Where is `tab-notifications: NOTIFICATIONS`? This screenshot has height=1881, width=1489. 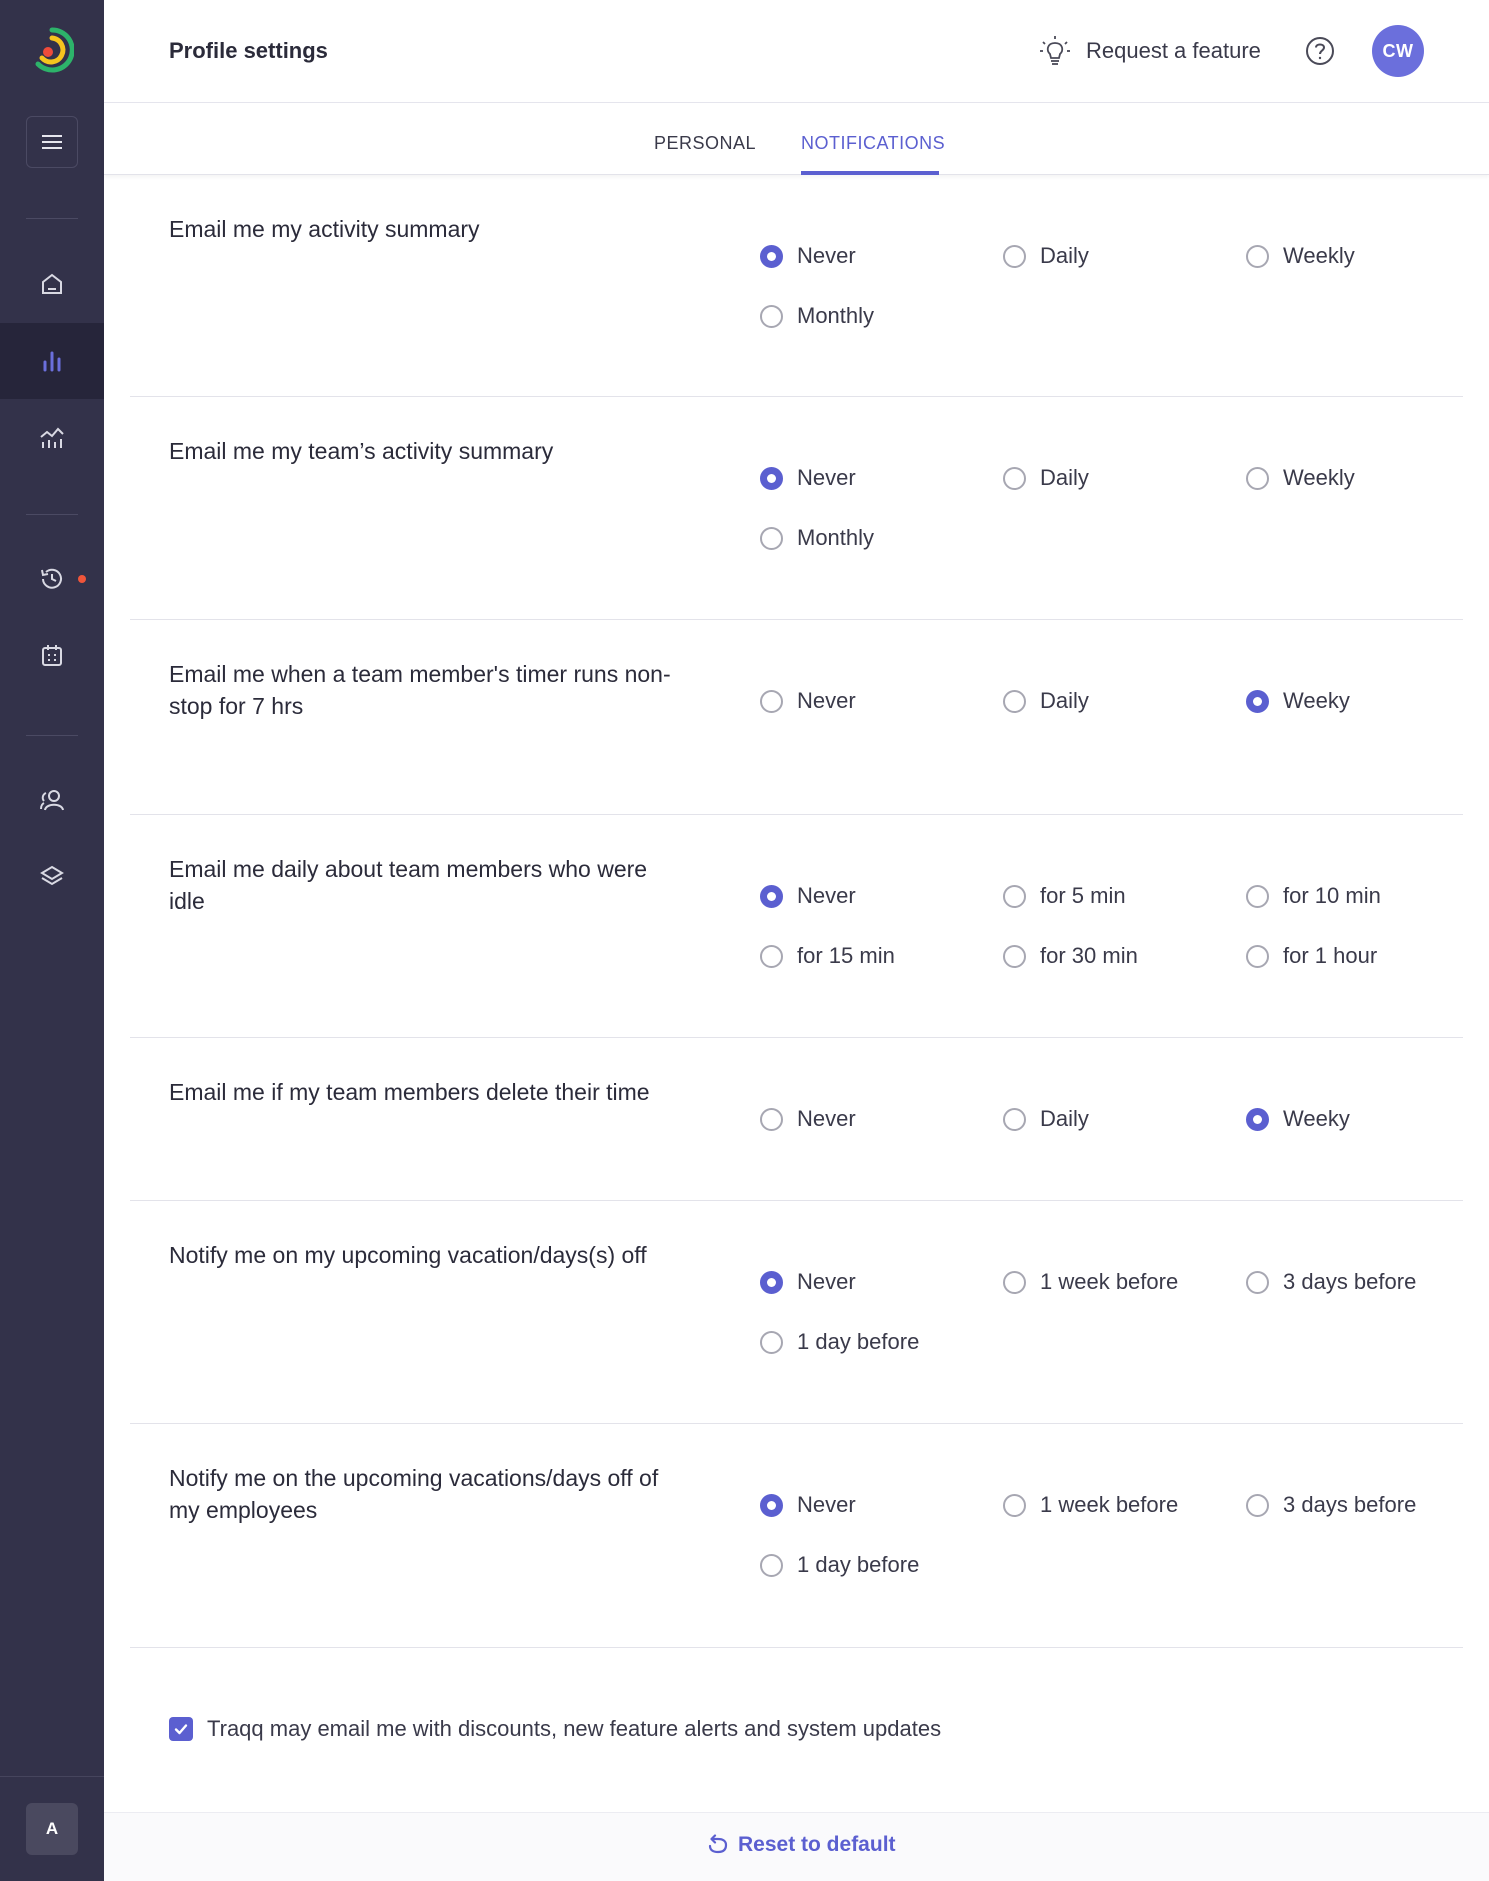
tab-notifications: NOTIFICATIONS is located at coordinates (873, 143).